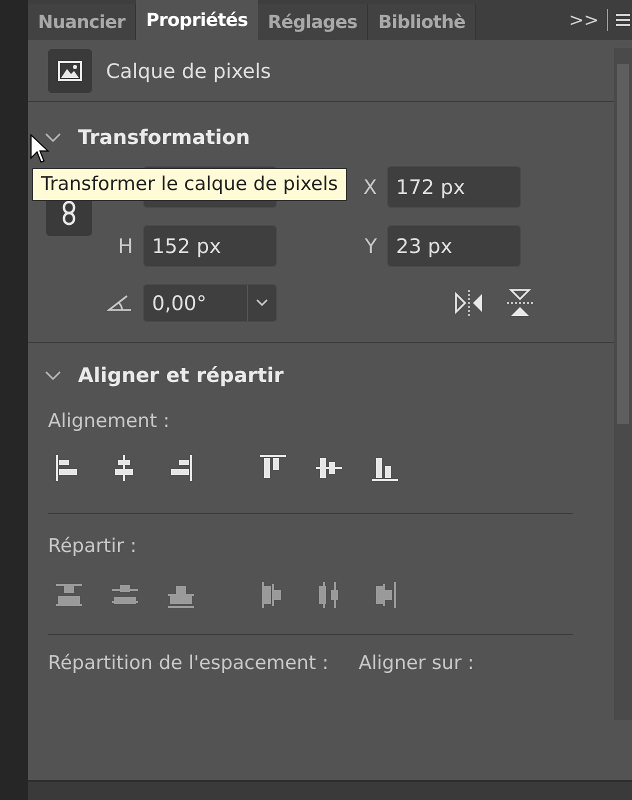 Image resolution: width=632 pixels, height=800 pixels. Describe the element at coordinates (69, 213) in the screenshot. I see `link-icon` at that location.